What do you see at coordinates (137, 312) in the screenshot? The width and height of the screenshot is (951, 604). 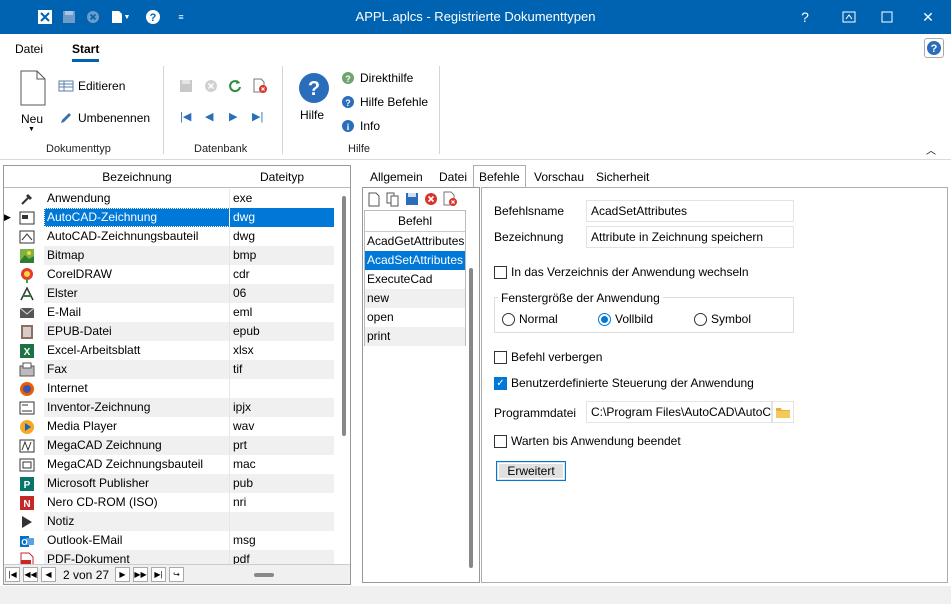 I see `cell-bezeichnung: E-Mail` at bounding box center [137, 312].